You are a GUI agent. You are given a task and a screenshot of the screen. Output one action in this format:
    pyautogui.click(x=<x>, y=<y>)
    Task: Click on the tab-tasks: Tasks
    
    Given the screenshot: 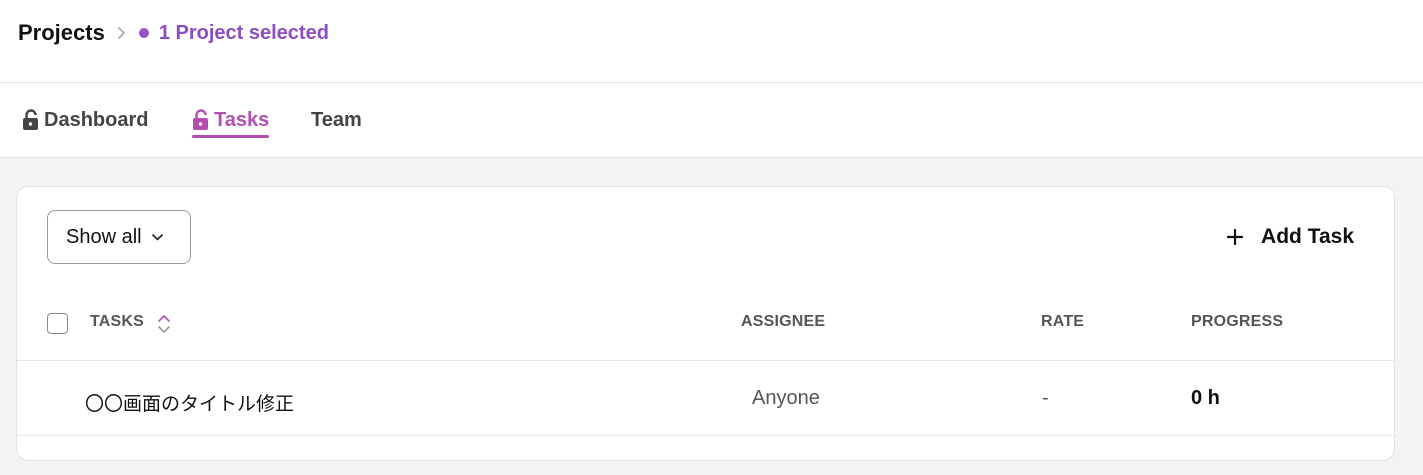 What is the action you would take?
    pyautogui.click(x=231, y=120)
    